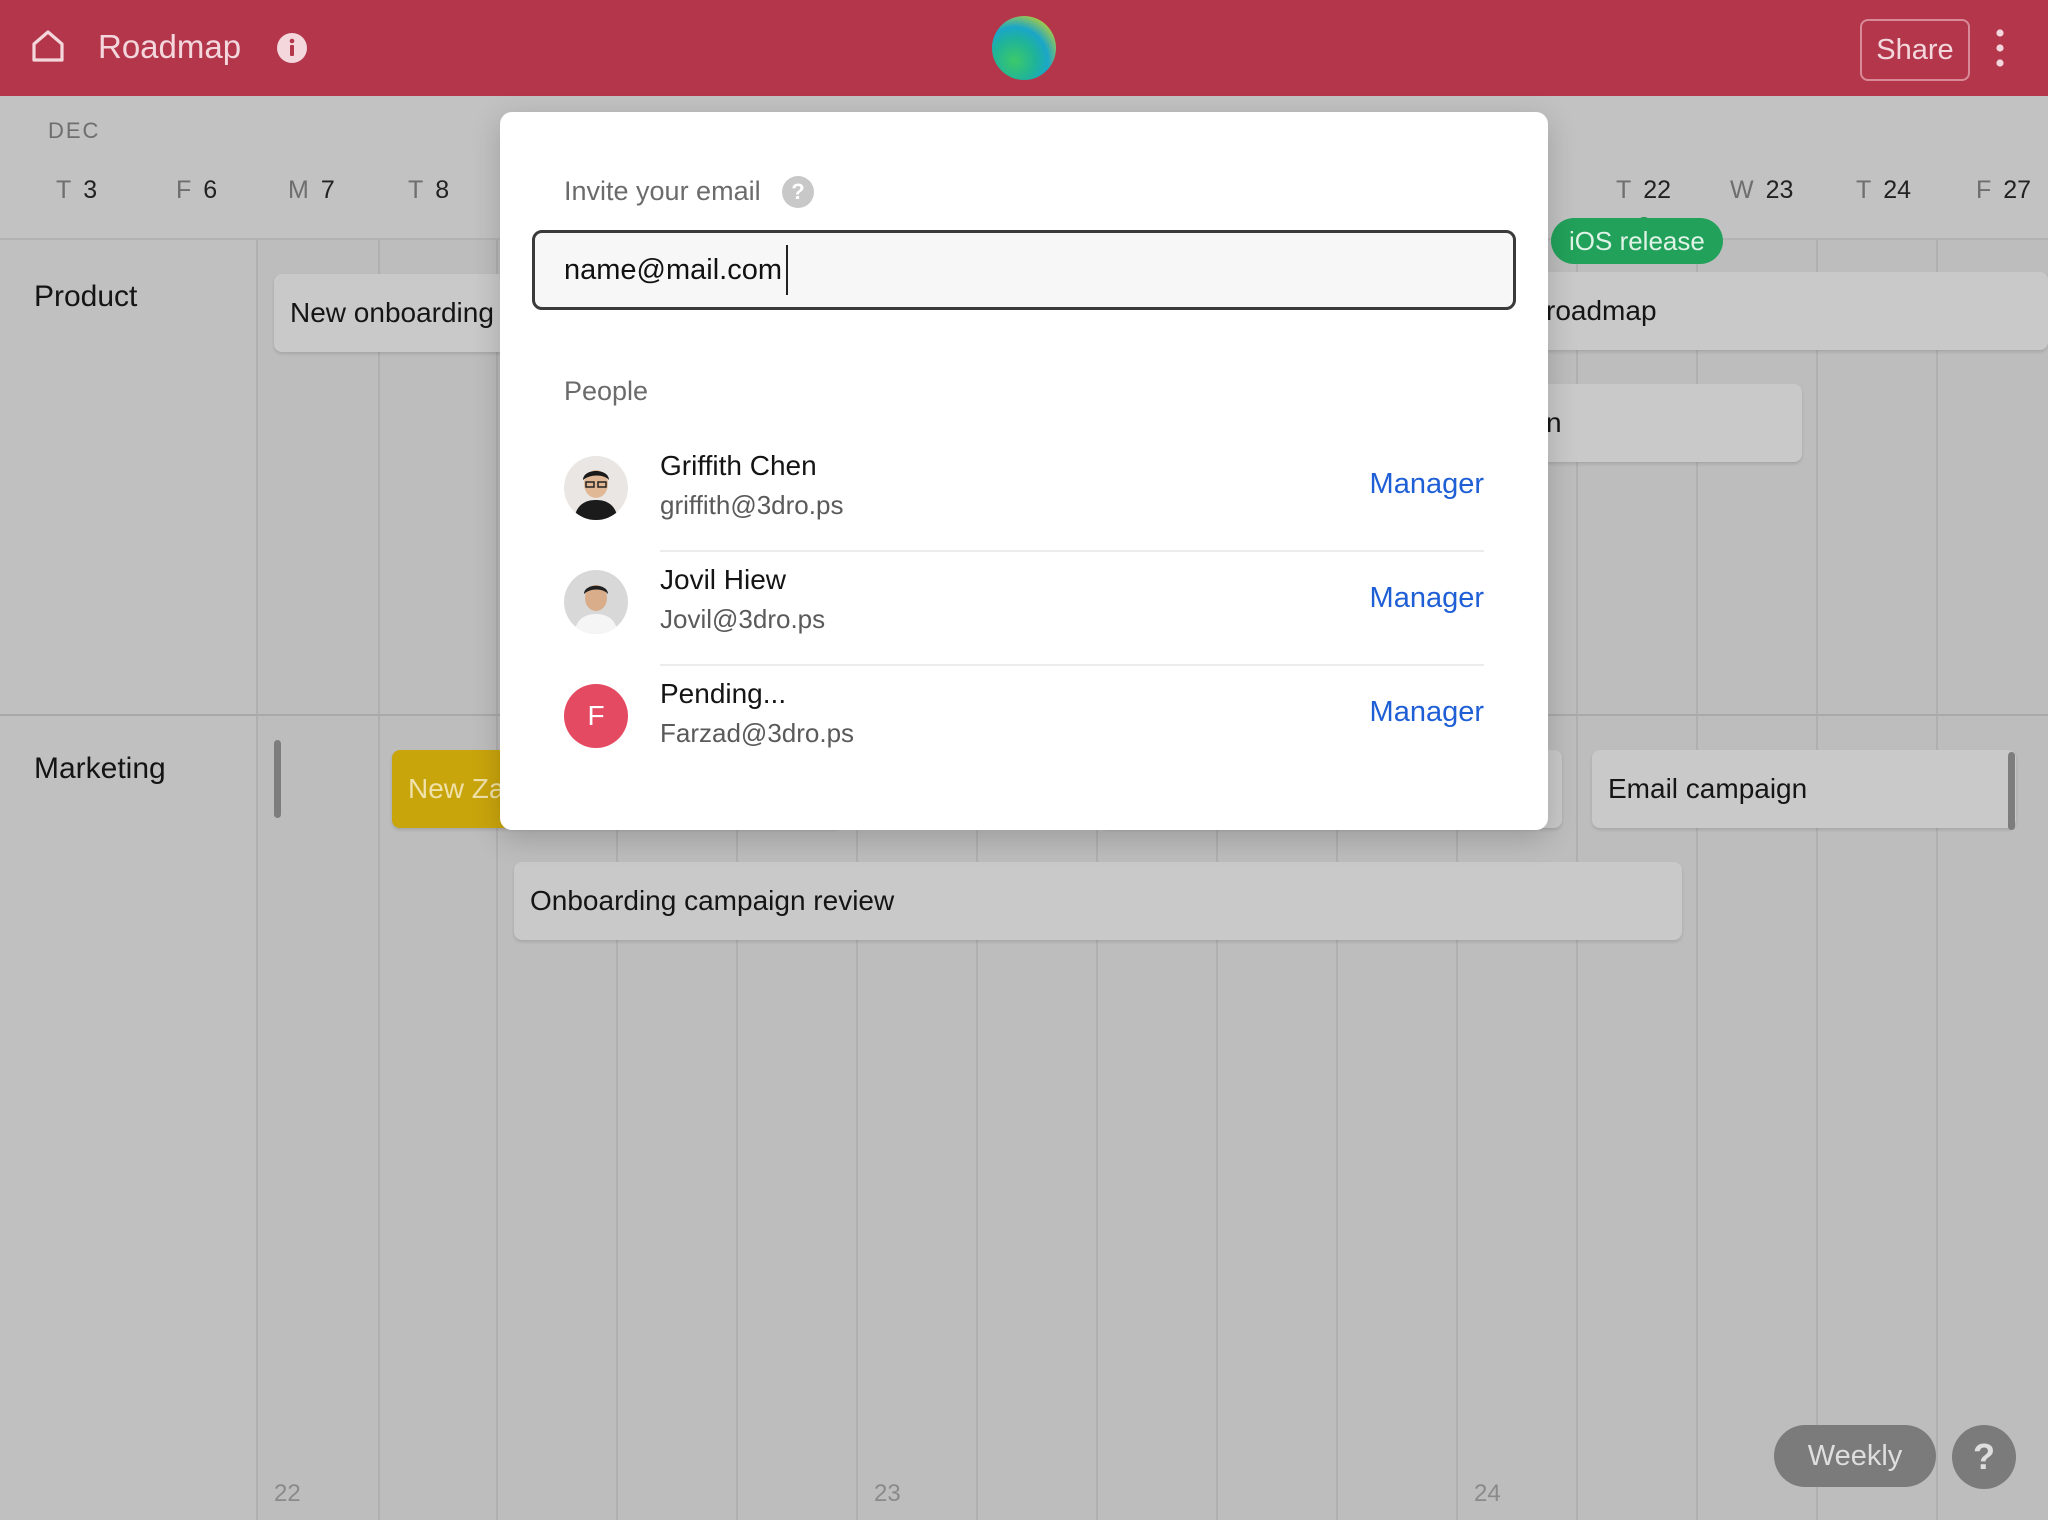  I want to click on day-number: 22, so click(1657, 190).